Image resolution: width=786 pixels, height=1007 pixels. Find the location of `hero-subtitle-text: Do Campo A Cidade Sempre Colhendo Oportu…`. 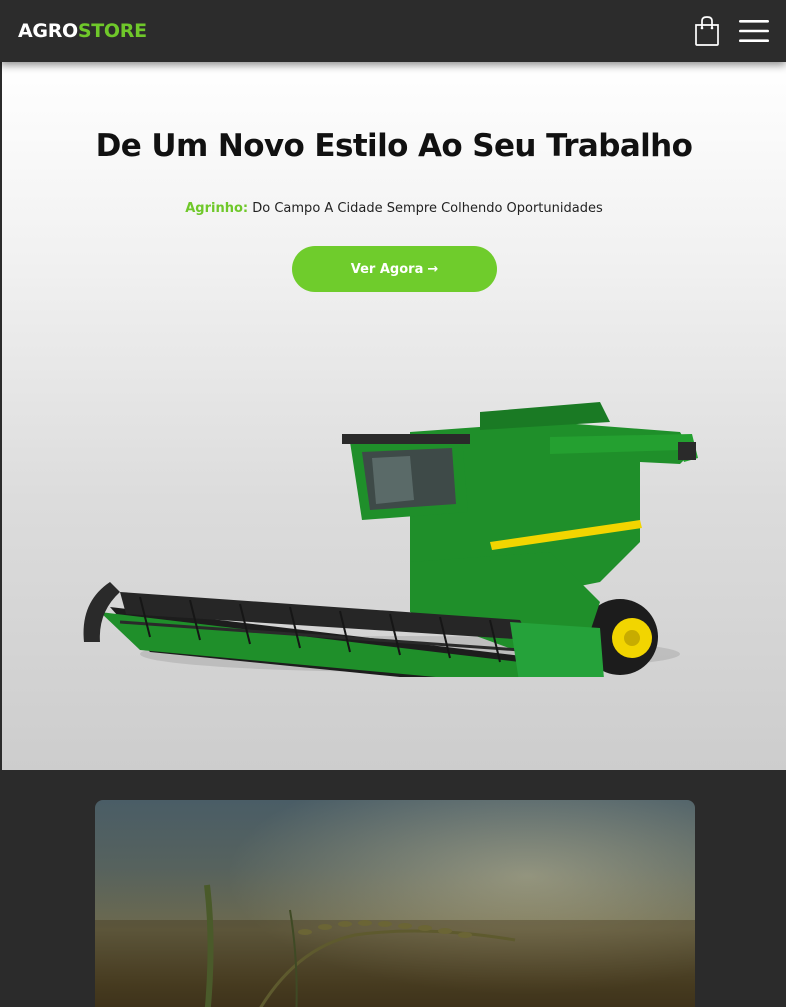

hero-subtitle-text: Do Campo A Cidade Sempre Colhendo Oportu… is located at coordinates (425, 208).